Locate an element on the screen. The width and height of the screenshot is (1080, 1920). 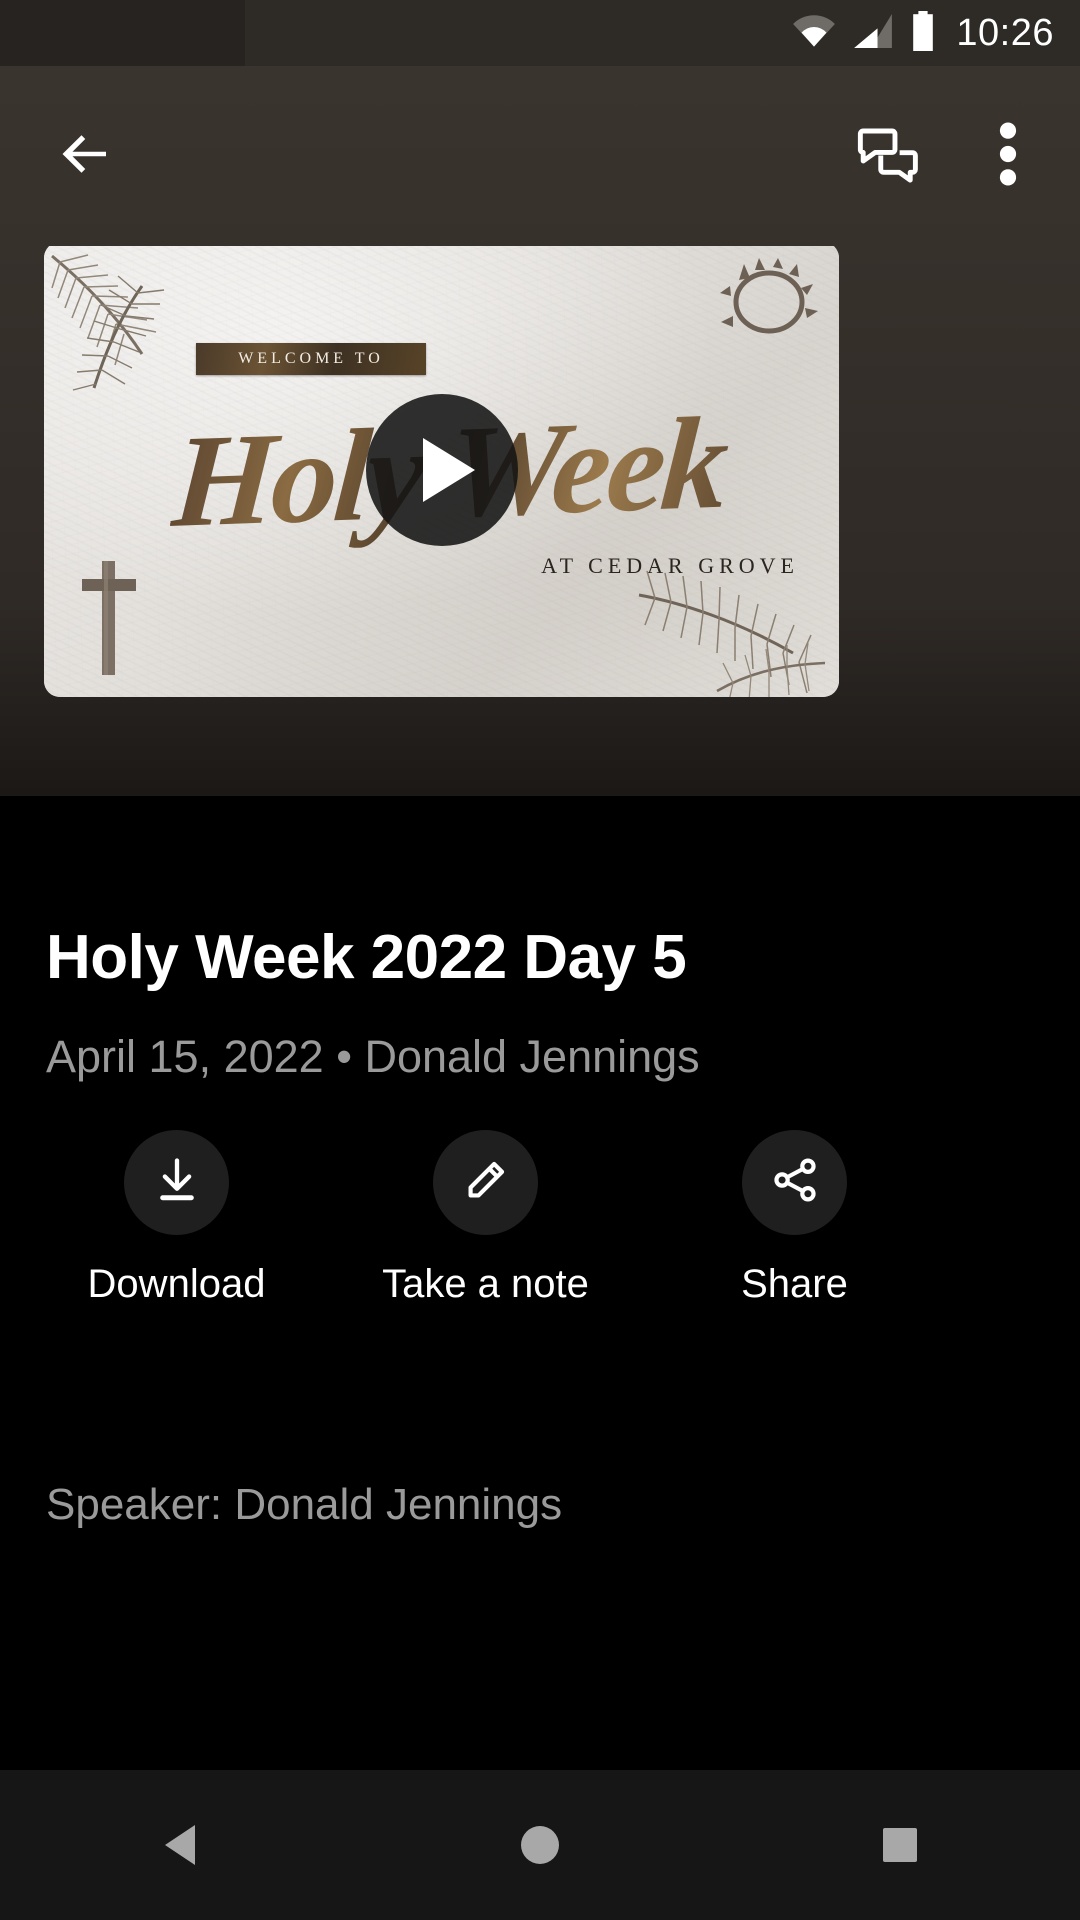
nav-home-button is located at coordinates (540, 1845).